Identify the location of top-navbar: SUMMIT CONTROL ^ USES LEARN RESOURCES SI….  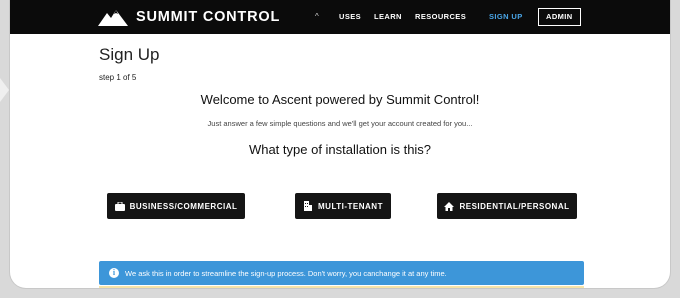
(340, 17).